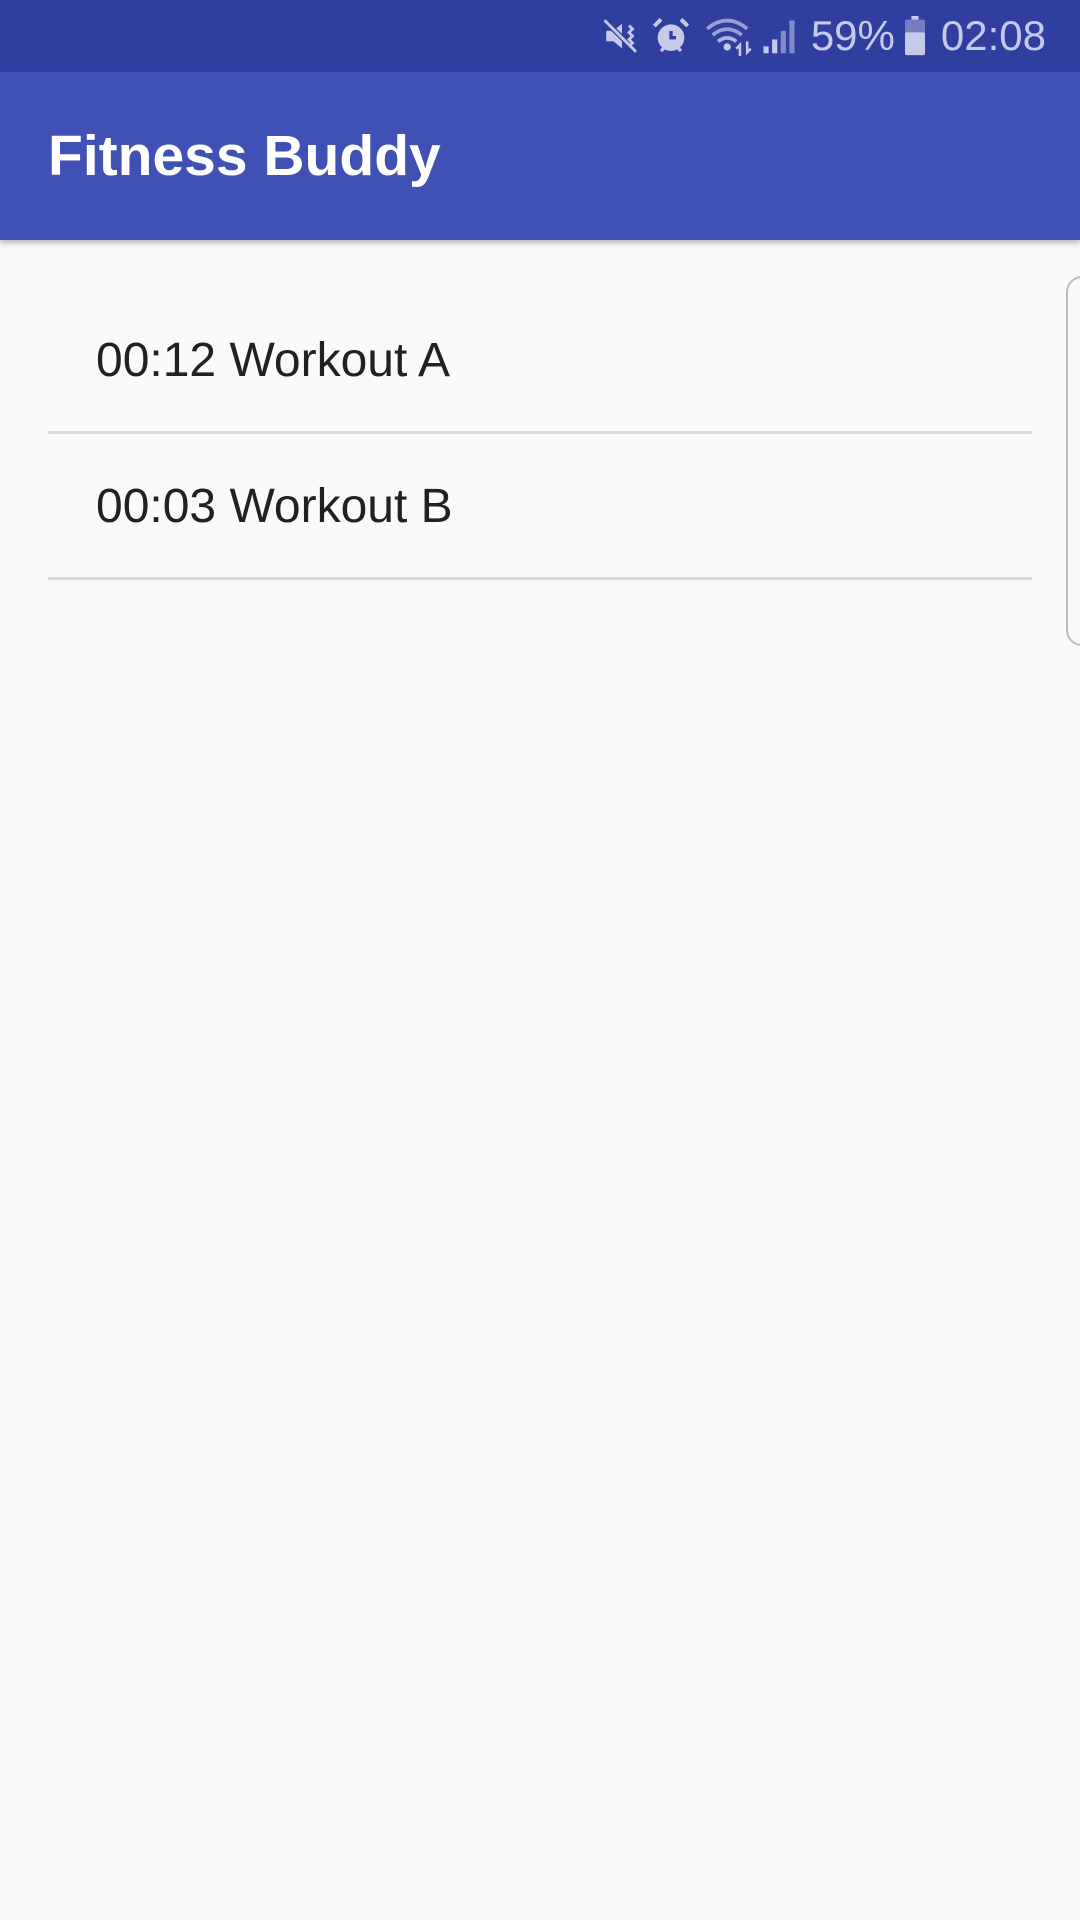  What do you see at coordinates (540, 361) in the screenshot?
I see `workout-list-item: 00:12 Workout A` at bounding box center [540, 361].